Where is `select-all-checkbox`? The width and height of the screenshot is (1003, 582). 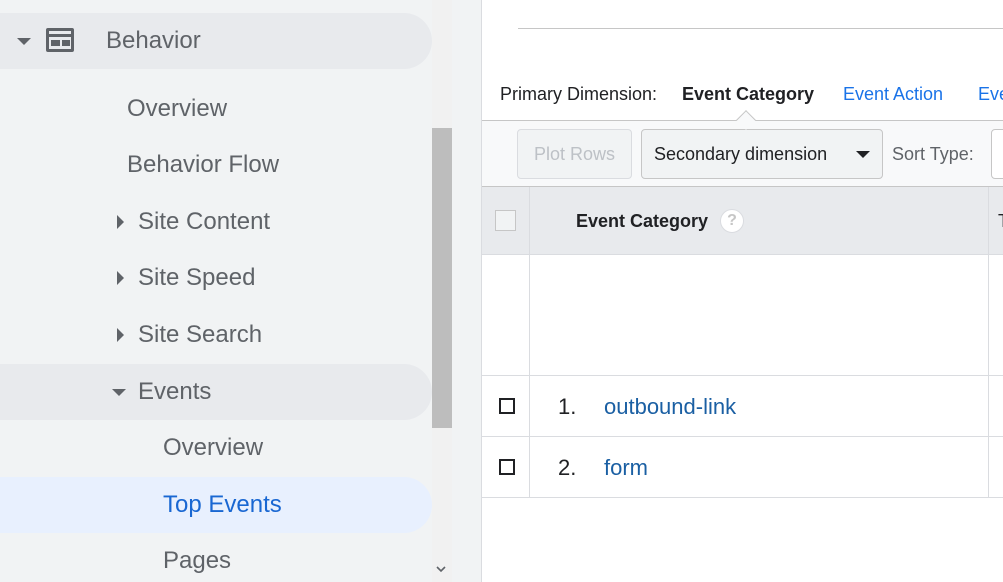 select-all-checkbox is located at coordinates (505, 220).